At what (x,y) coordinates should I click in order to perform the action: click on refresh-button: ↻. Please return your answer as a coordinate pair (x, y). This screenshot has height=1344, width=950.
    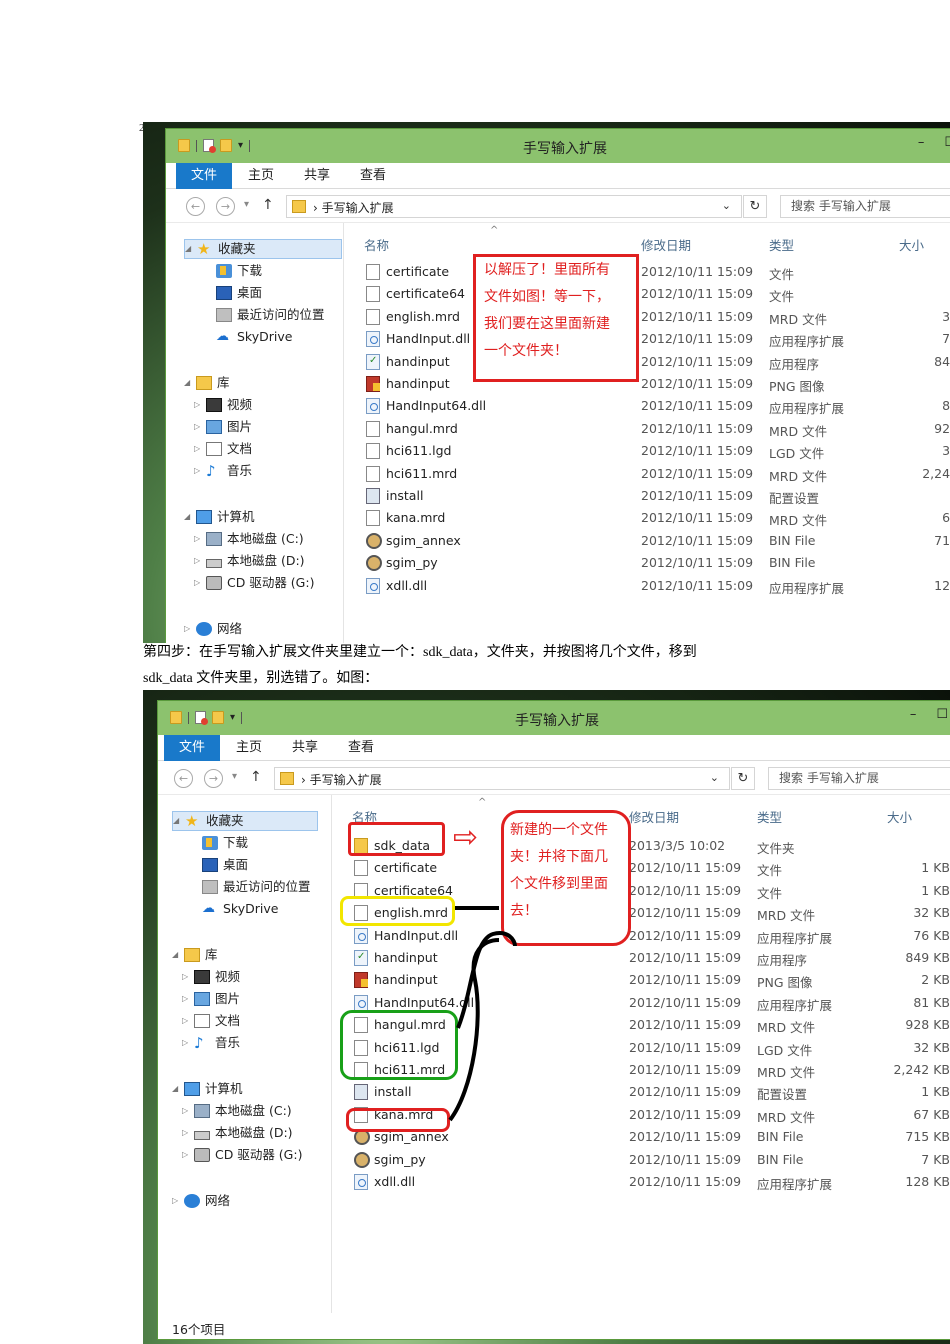
    Looking at the image, I should click on (743, 778).